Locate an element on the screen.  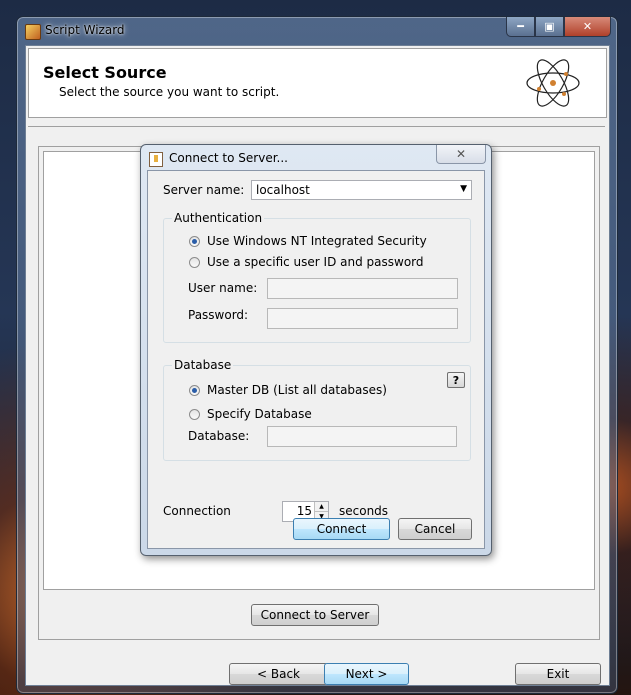
dialog-close-button: ✕ is located at coordinates (461, 154).